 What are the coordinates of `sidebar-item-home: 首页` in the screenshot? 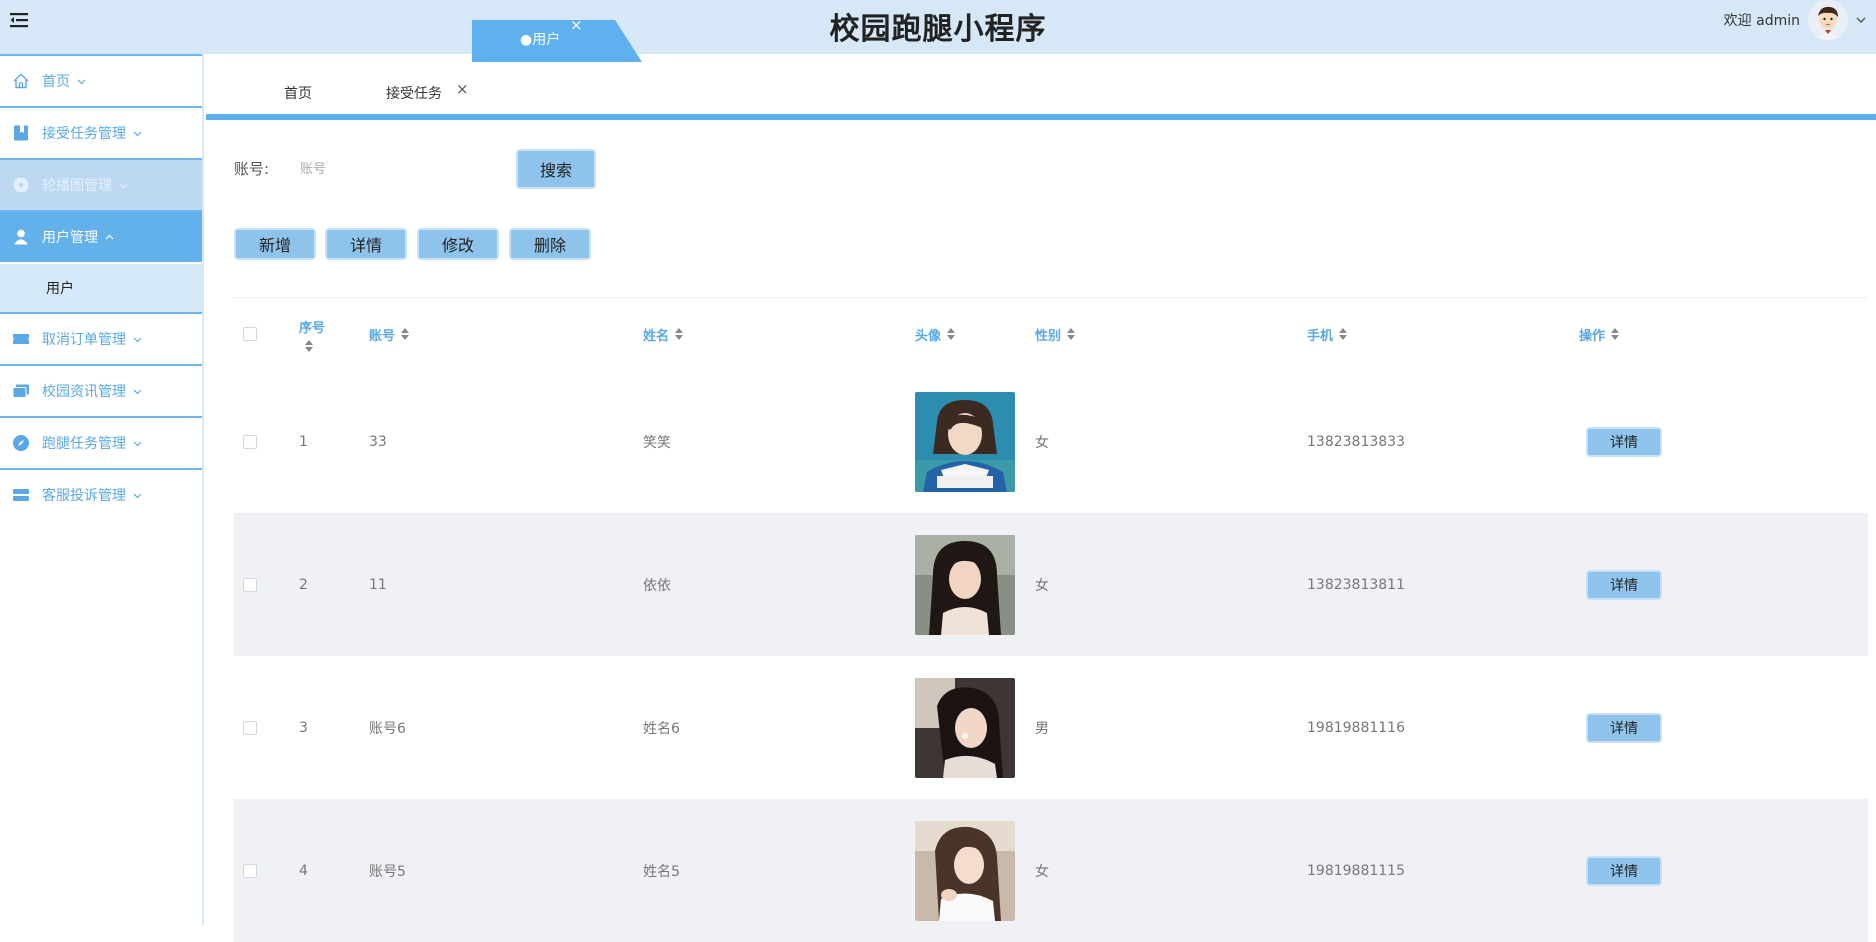 It's located at (101, 80).